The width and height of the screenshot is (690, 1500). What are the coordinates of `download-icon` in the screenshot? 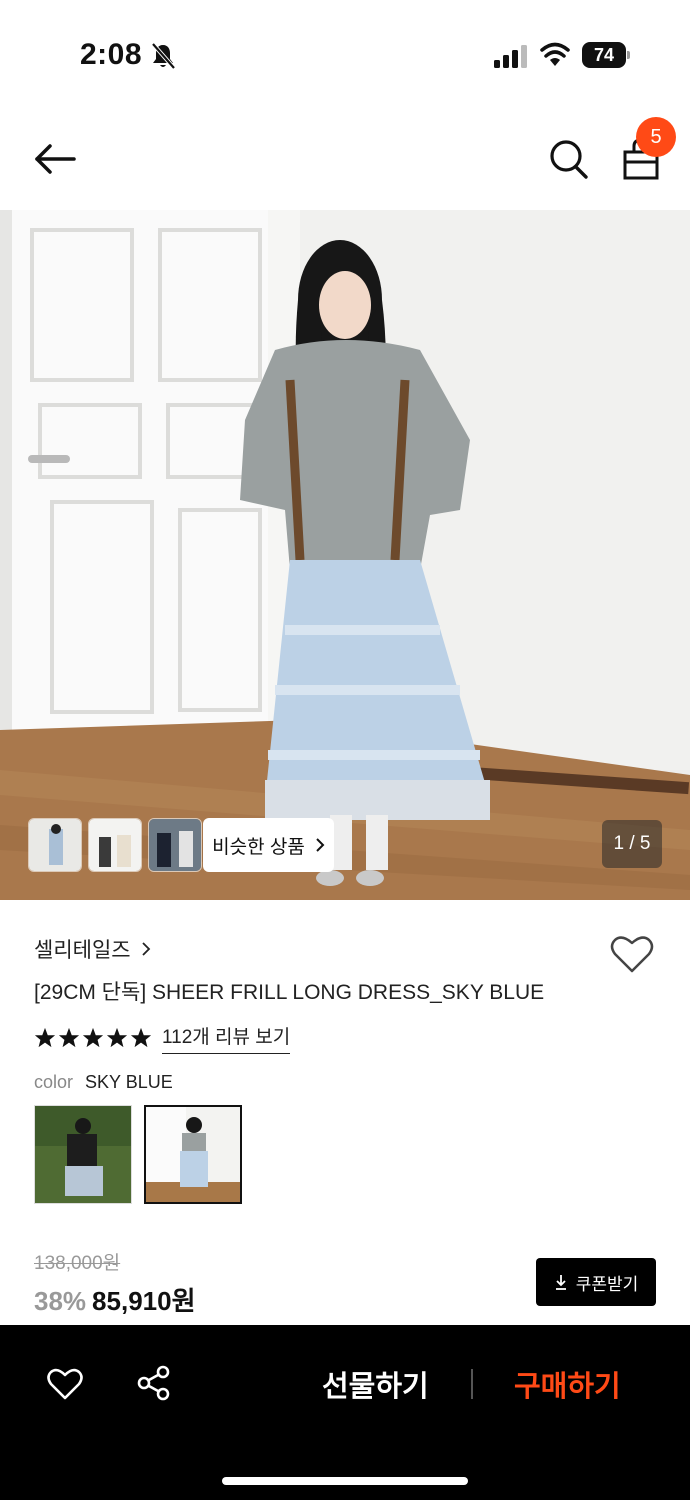 It's located at (560, 1282).